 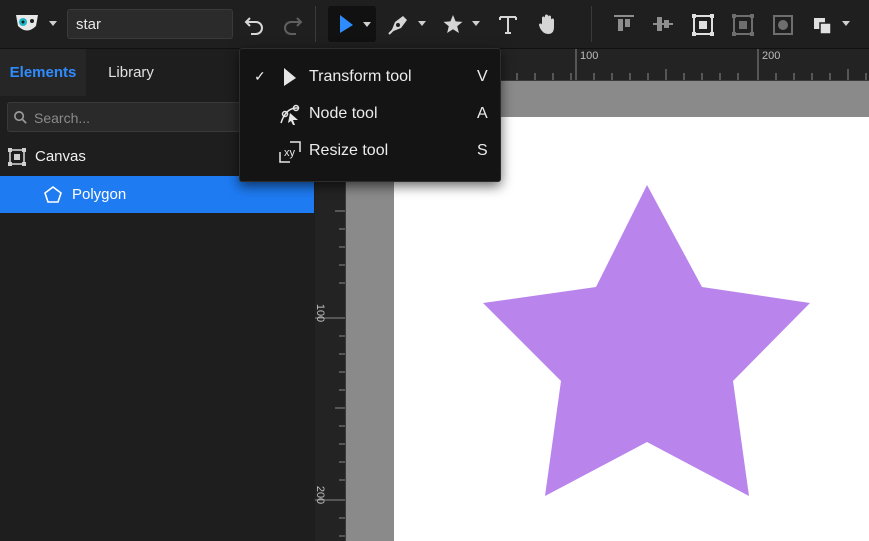 What do you see at coordinates (254, 24) in the screenshot?
I see `undo-icon` at bounding box center [254, 24].